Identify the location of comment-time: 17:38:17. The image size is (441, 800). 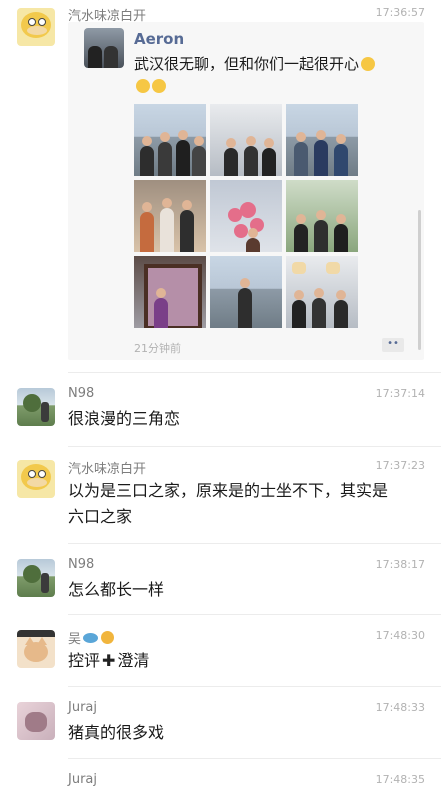
(400, 564).